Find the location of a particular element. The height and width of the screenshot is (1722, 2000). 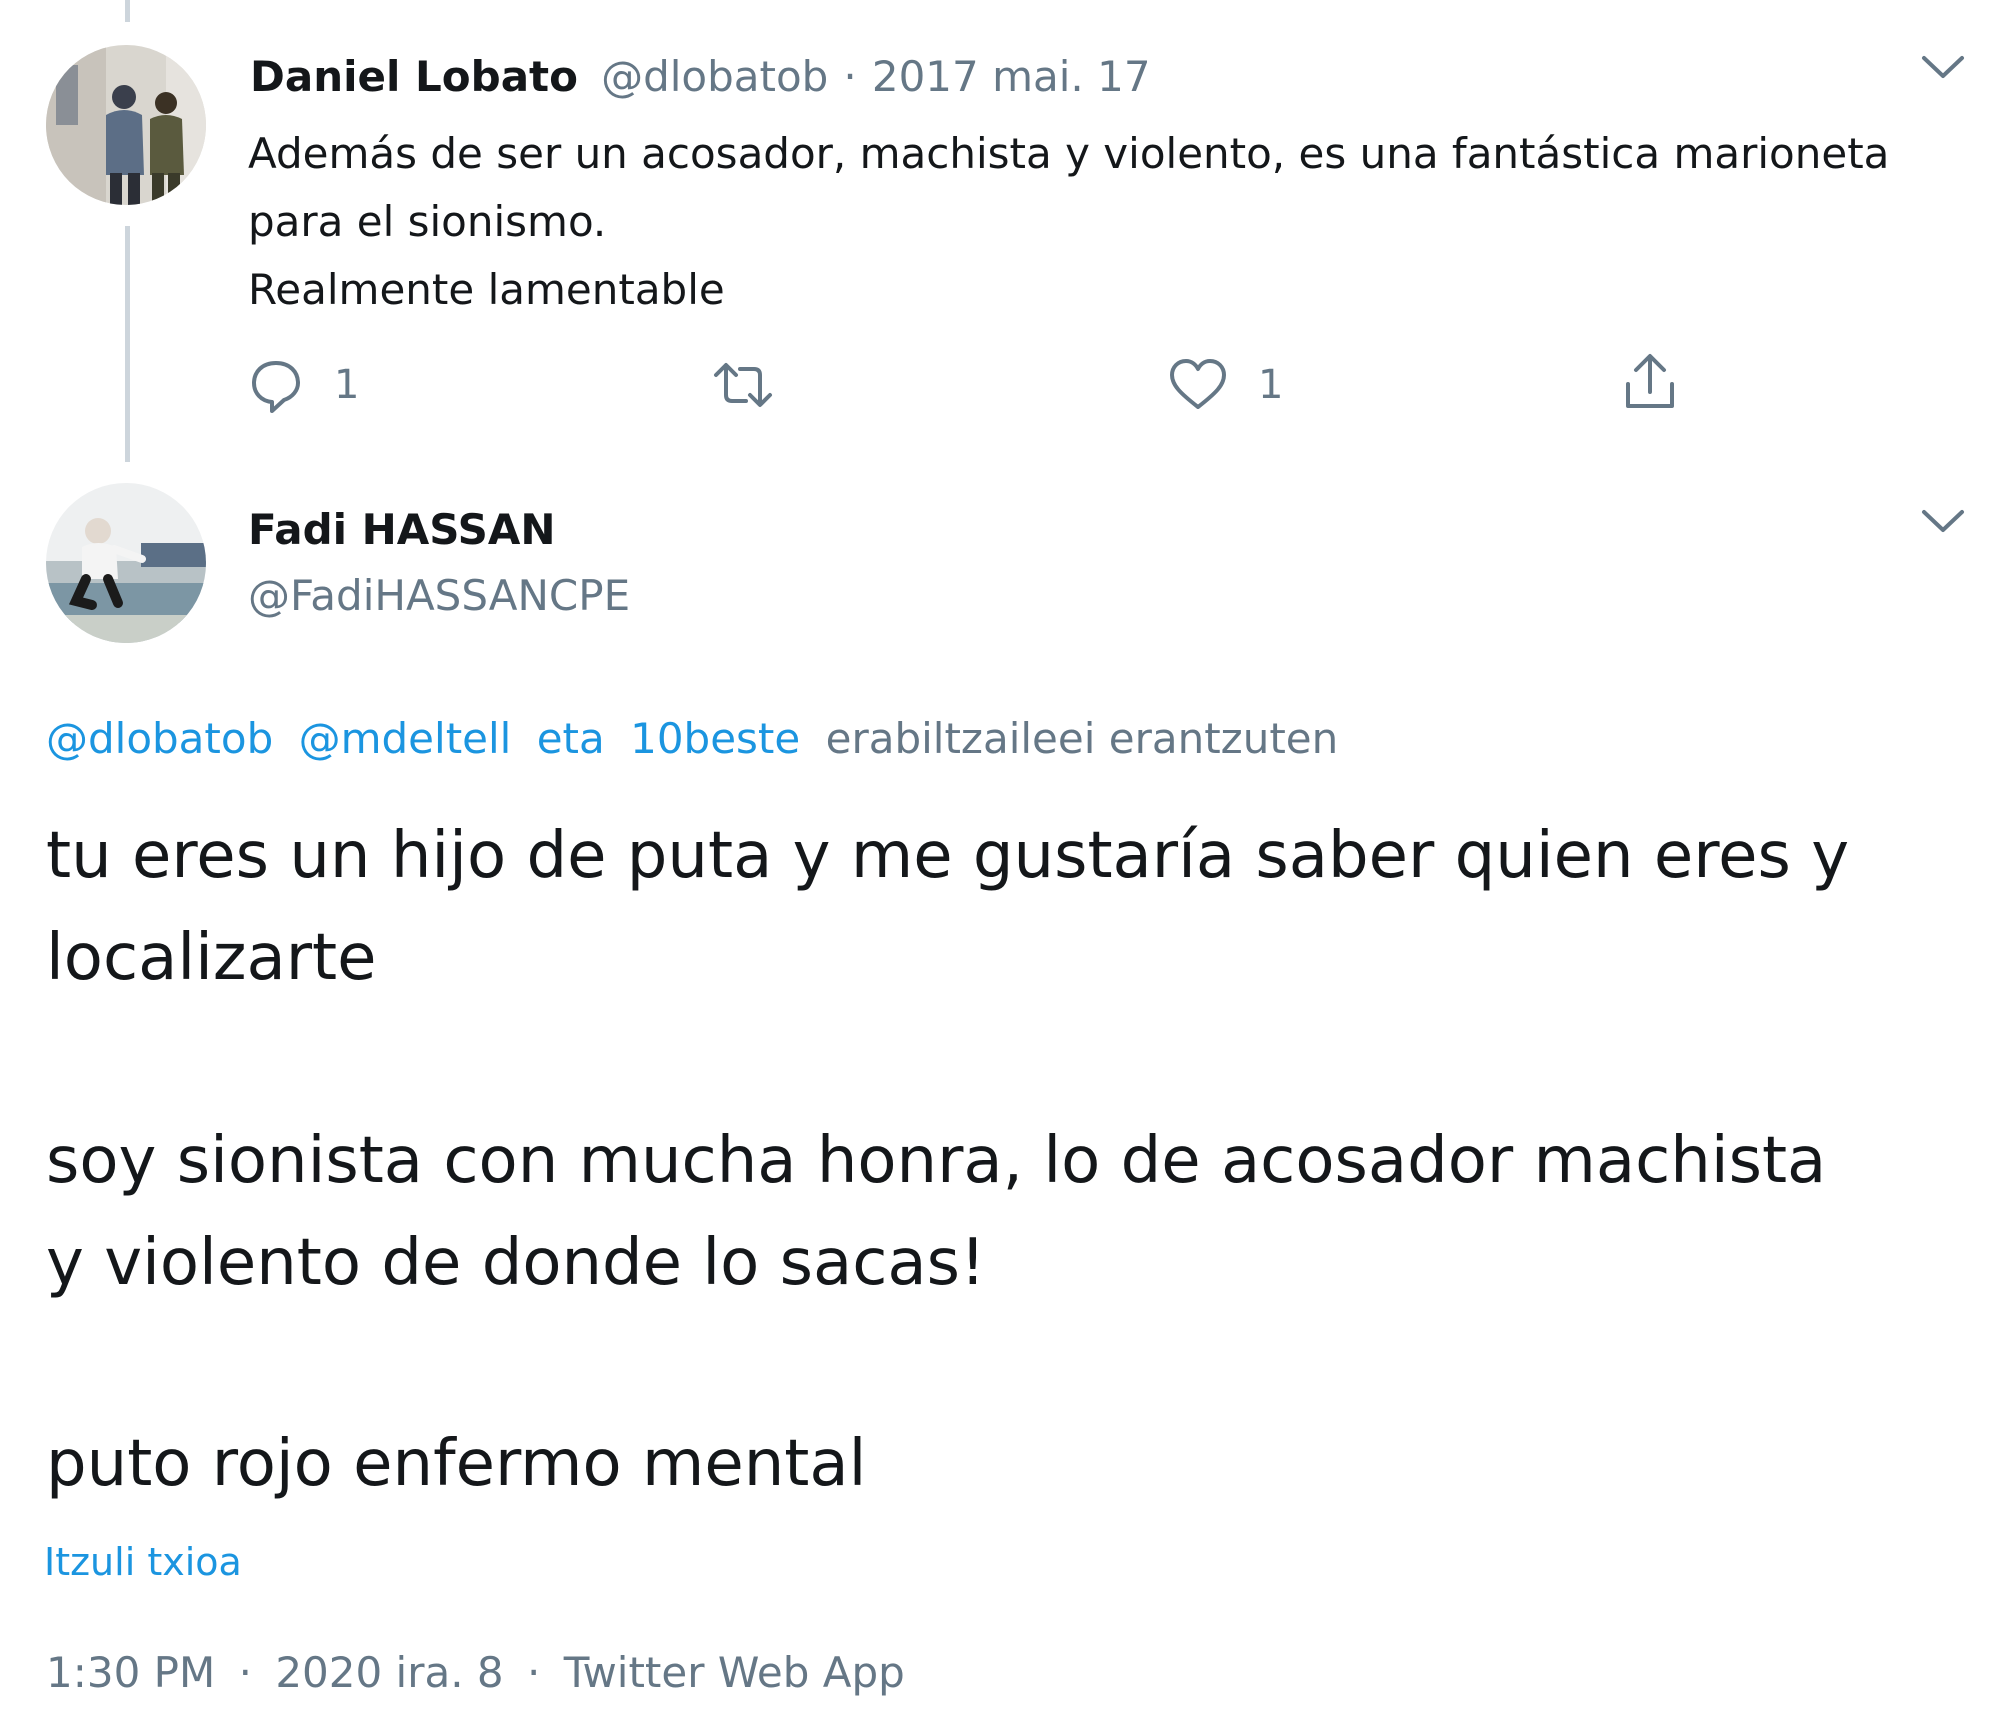

tweet-time: 1:30 PM is located at coordinates (130, 1672).